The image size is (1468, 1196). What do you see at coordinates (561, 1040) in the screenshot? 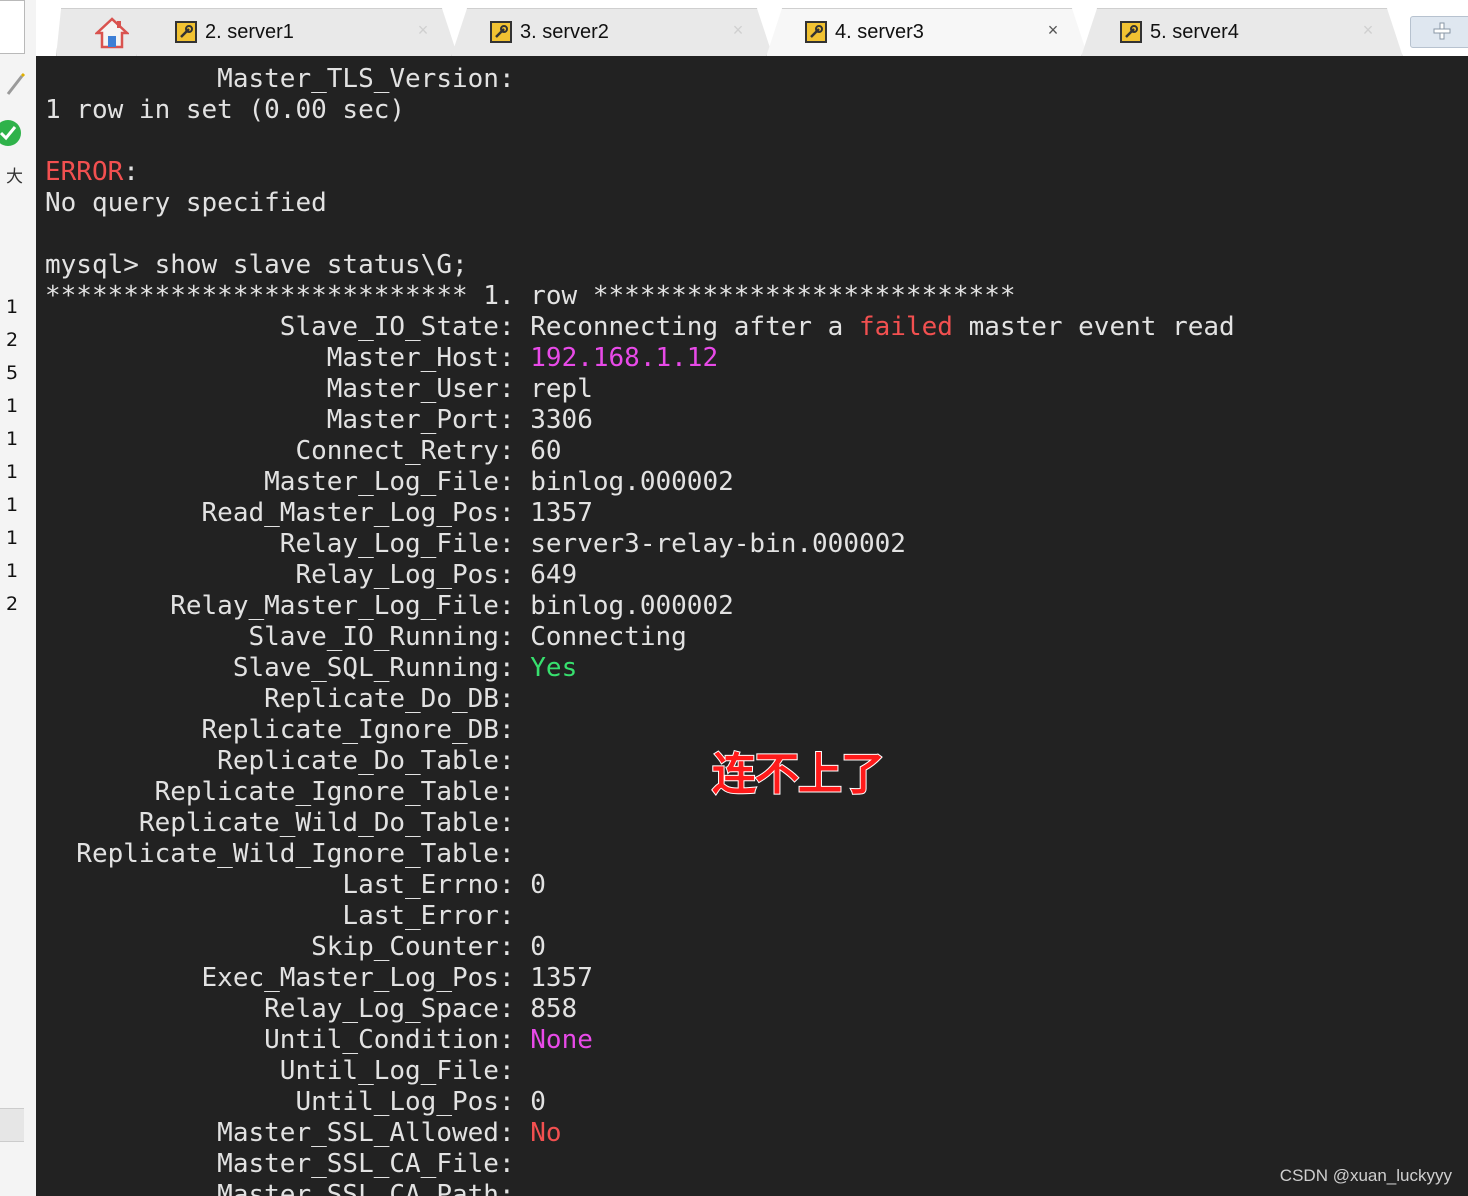
I see `field-value: None` at bounding box center [561, 1040].